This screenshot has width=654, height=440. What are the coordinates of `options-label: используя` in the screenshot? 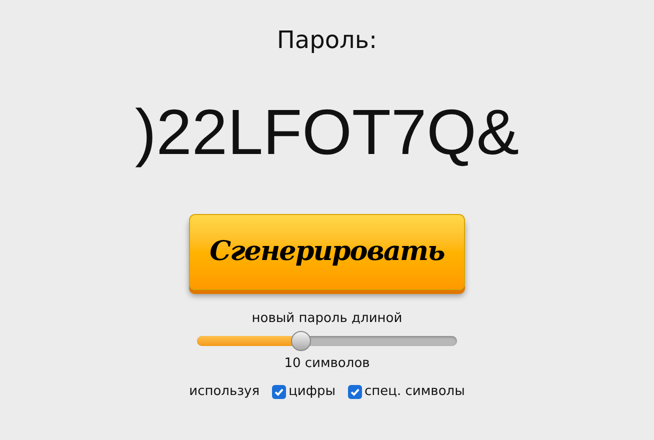 It's located at (224, 392).